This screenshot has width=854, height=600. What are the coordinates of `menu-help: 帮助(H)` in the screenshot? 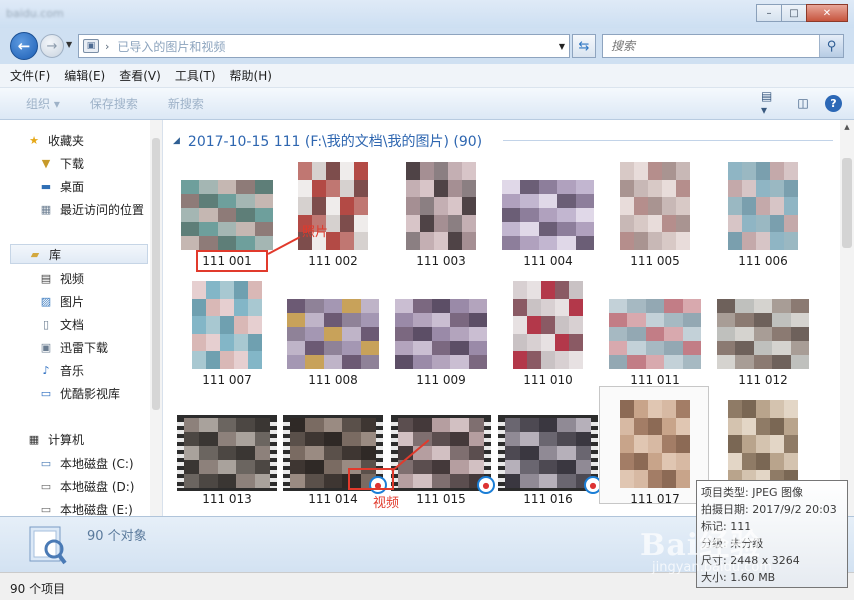 It's located at (251, 75).